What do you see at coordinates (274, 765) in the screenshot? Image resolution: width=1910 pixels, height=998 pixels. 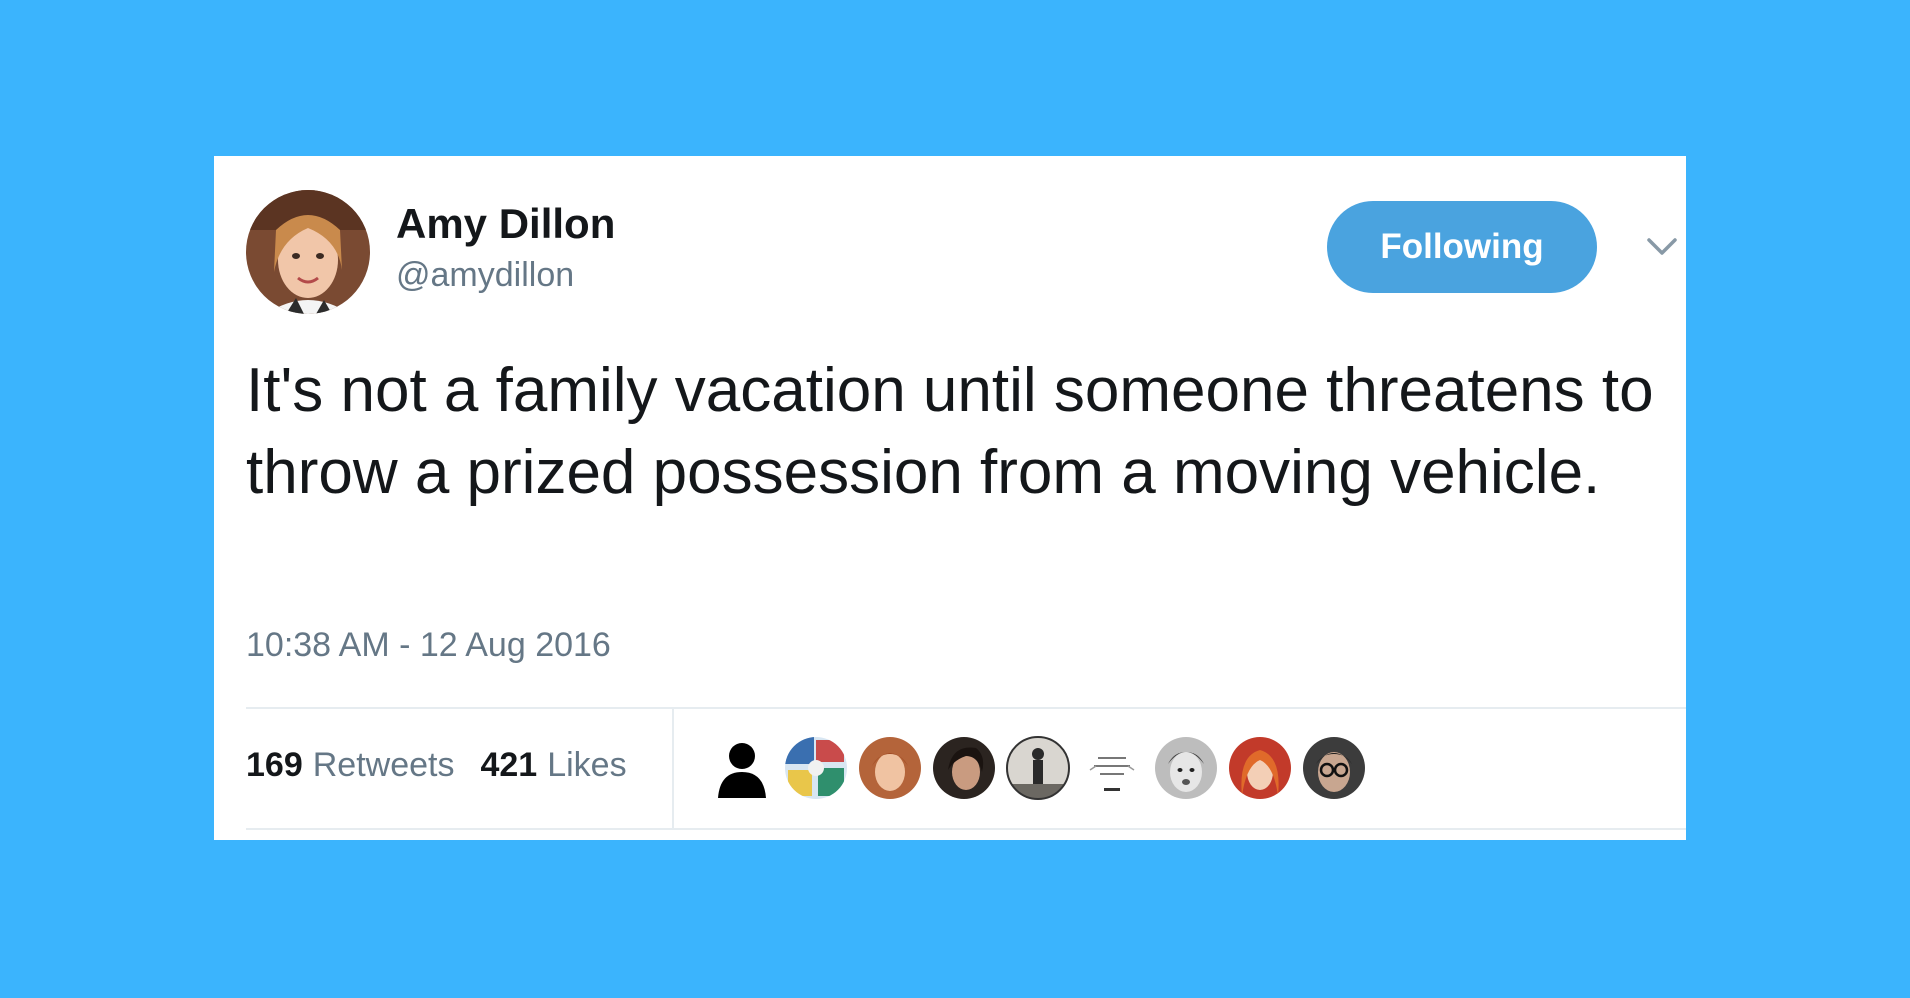 I see `retweets-count: 169` at bounding box center [274, 765].